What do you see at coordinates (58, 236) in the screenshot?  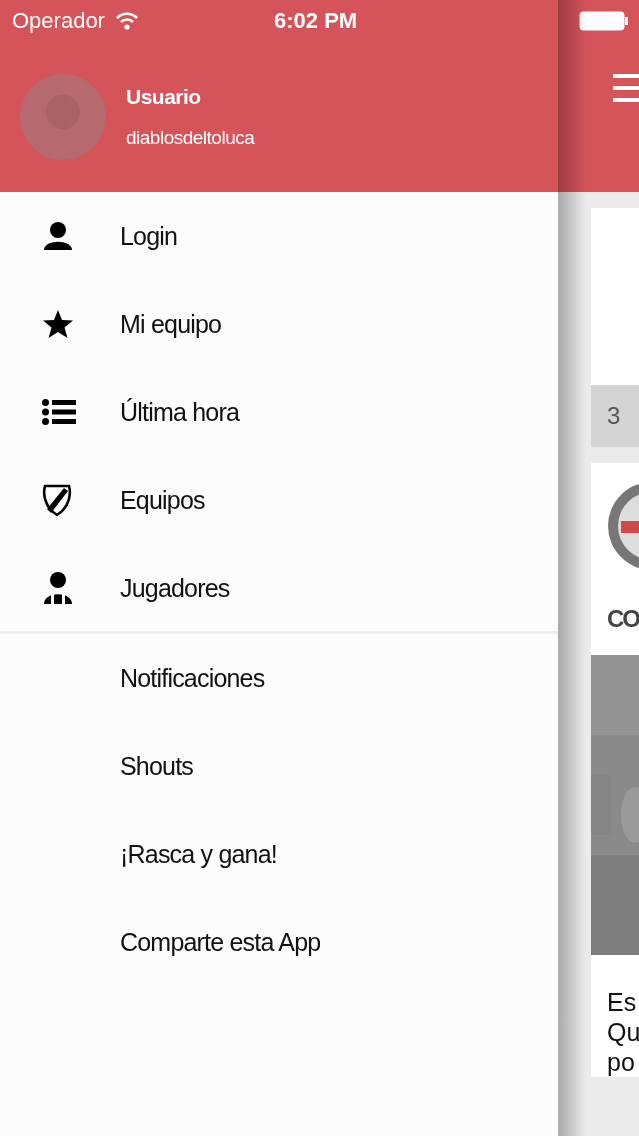 I see `person-icon` at bounding box center [58, 236].